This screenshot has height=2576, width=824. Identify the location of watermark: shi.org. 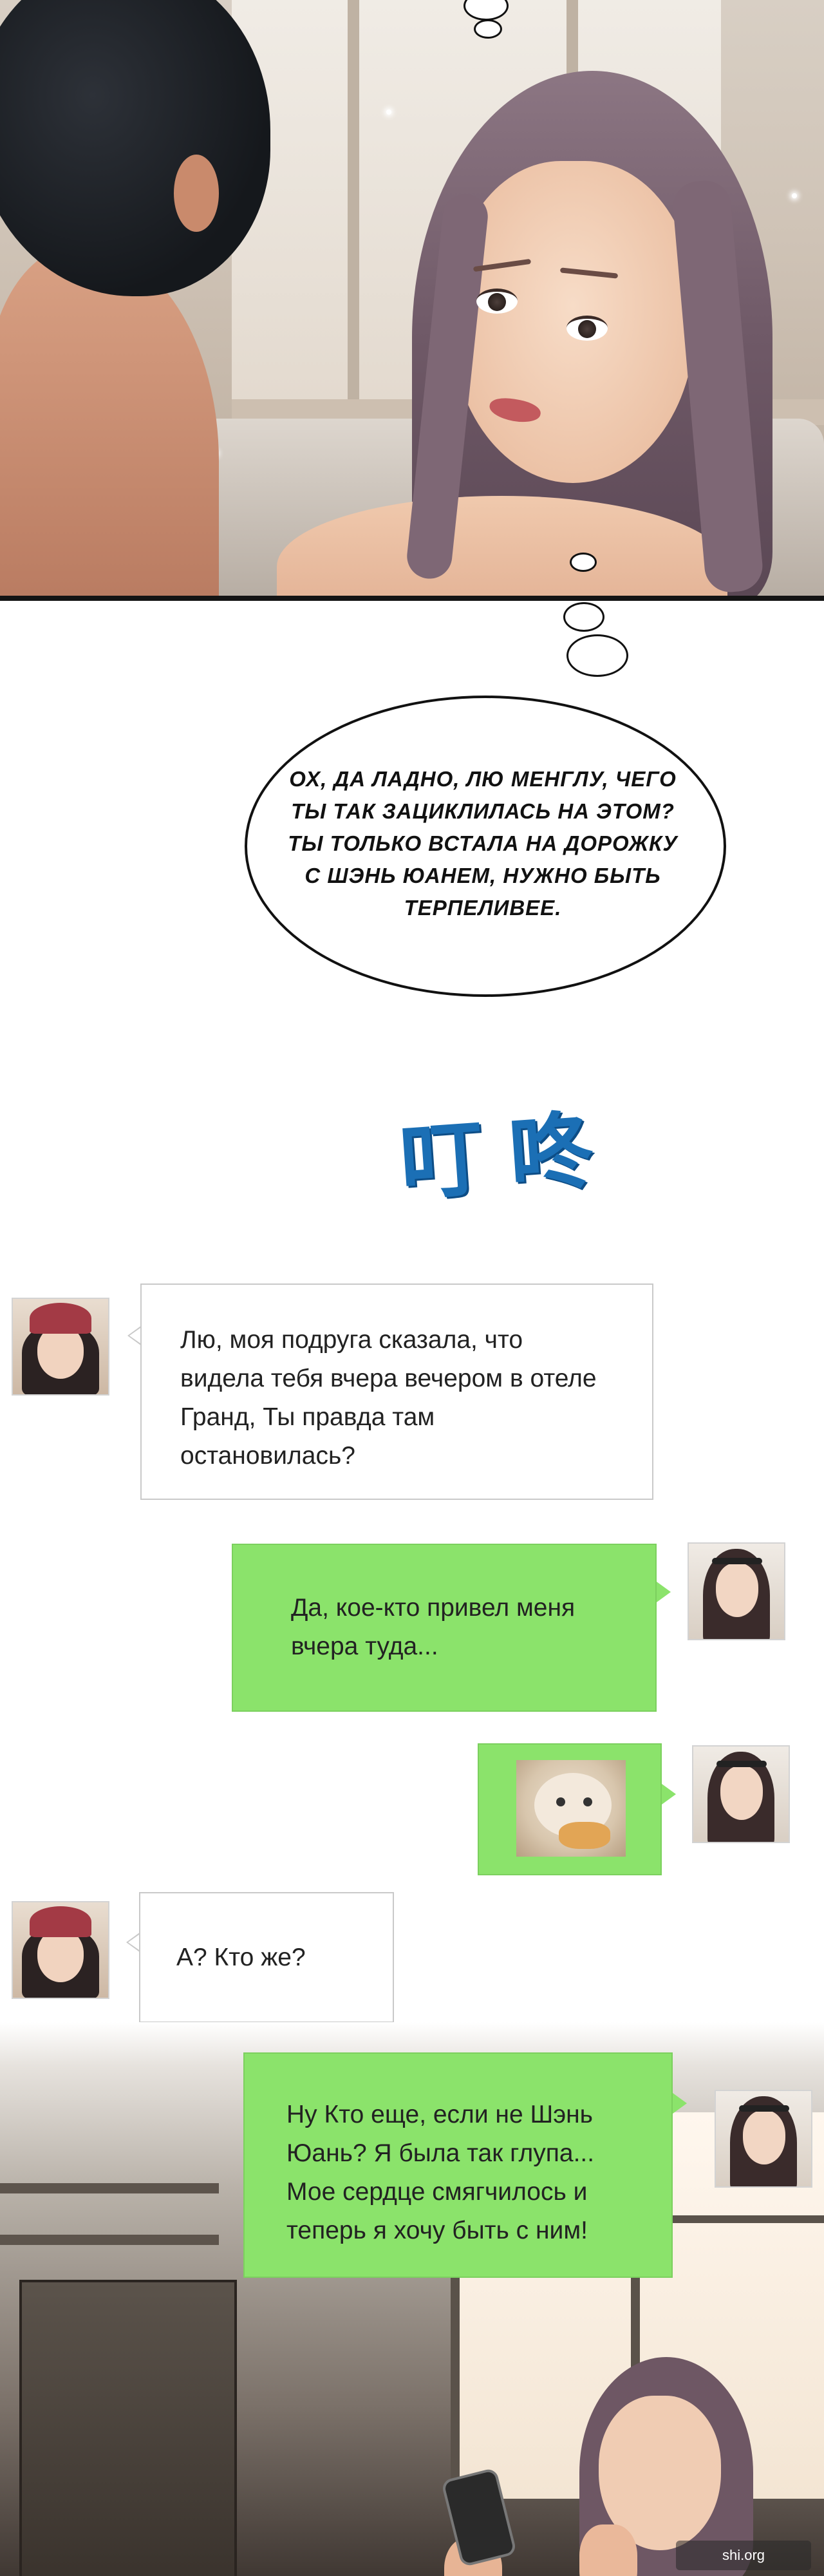
(743, 2555).